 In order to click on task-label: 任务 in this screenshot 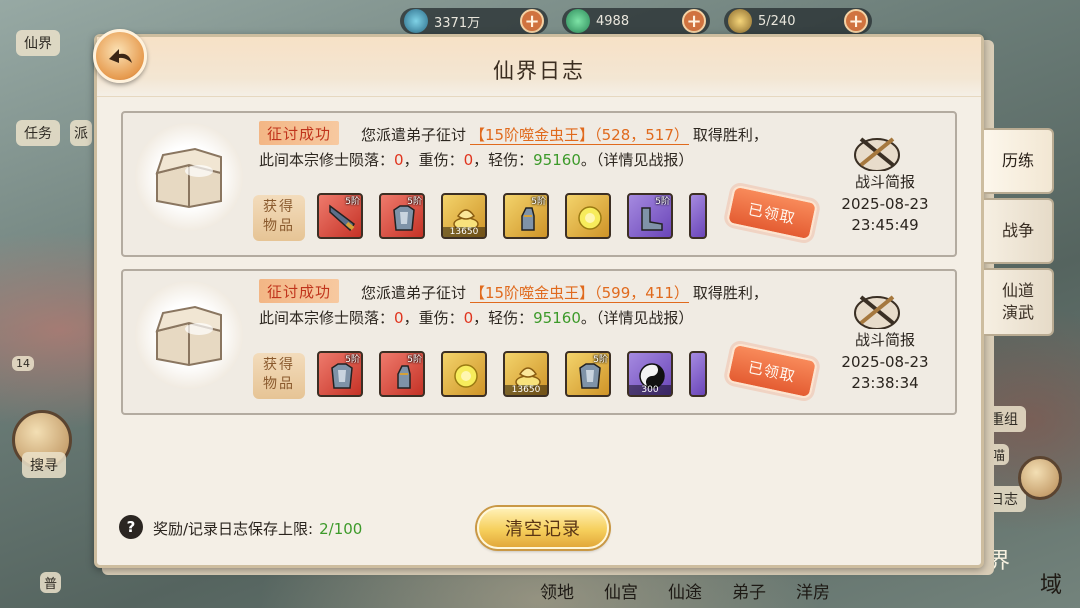, I will do `click(38, 133)`.